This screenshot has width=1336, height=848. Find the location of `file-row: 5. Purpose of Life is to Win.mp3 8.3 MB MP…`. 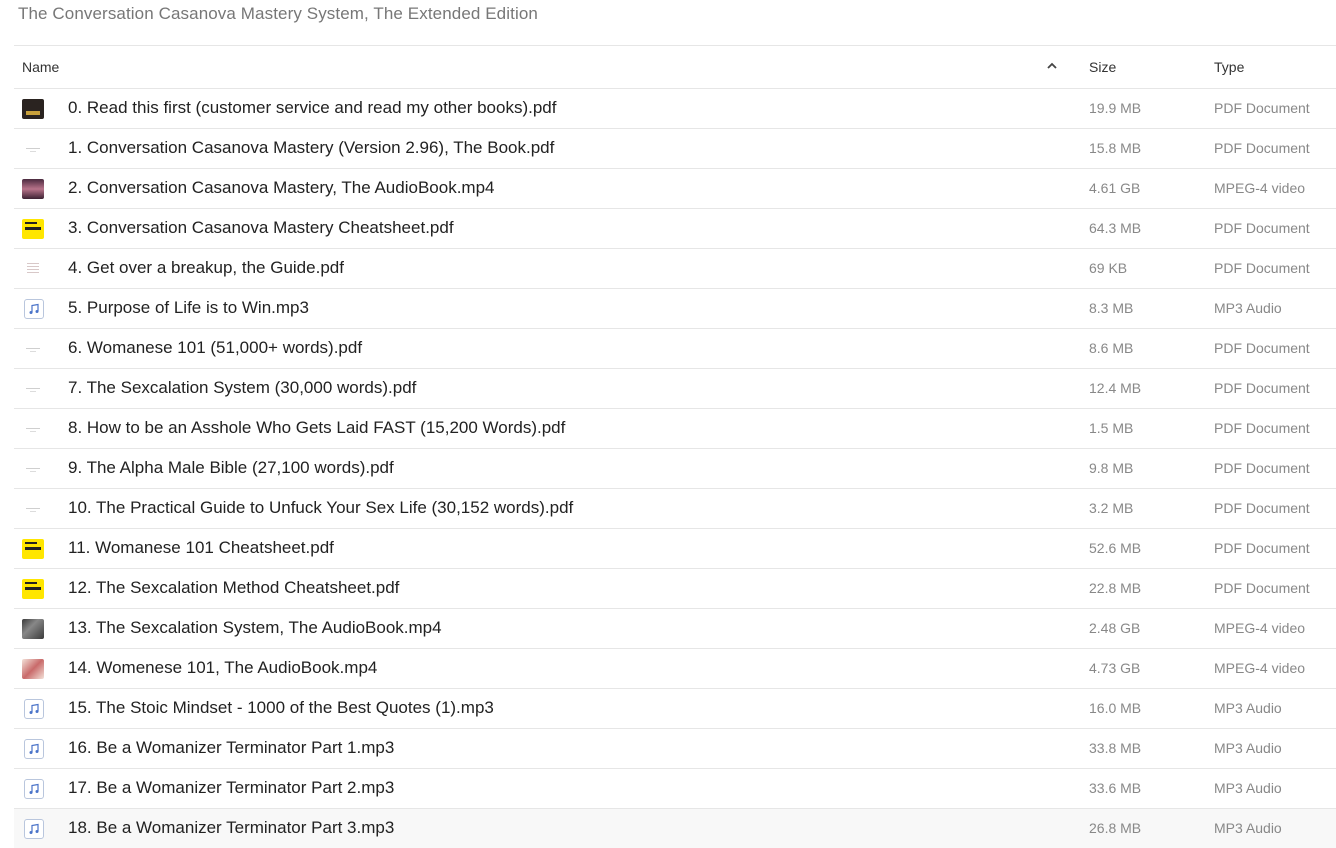

file-row: 5. Purpose of Life is to Win.mp3 8.3 MB MP… is located at coordinates (675, 309).